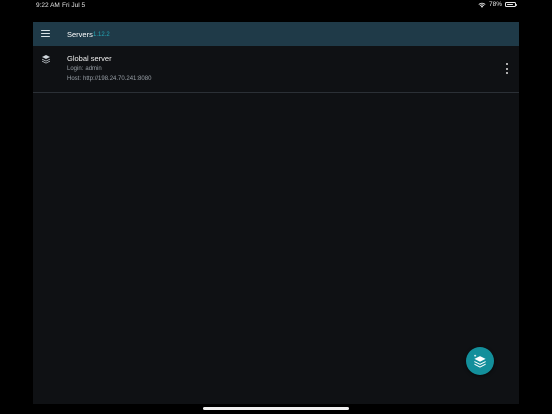 This screenshot has height=414, width=552. I want to click on status-date: Fri Jul 5, so click(74, 5).